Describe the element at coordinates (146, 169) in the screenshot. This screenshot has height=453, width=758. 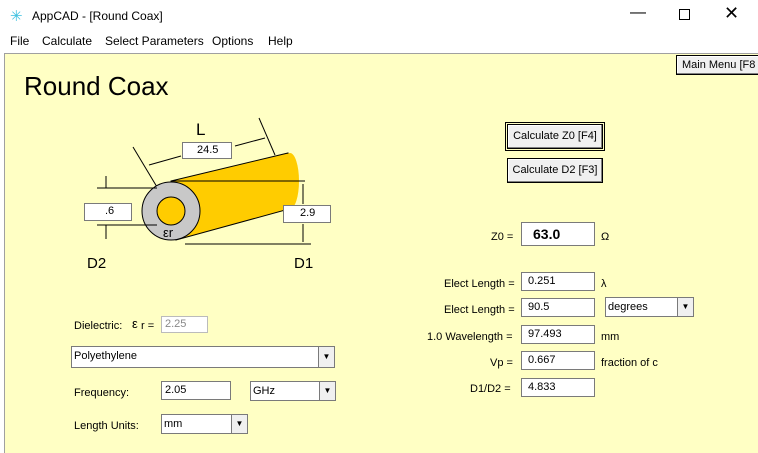
I see `l-extension-left` at that location.